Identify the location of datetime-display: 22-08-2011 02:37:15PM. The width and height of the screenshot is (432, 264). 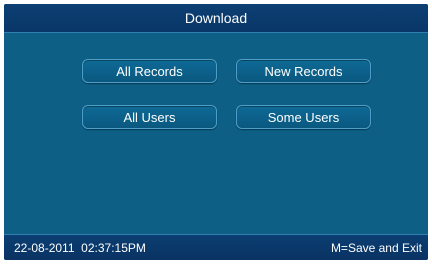
(80, 247).